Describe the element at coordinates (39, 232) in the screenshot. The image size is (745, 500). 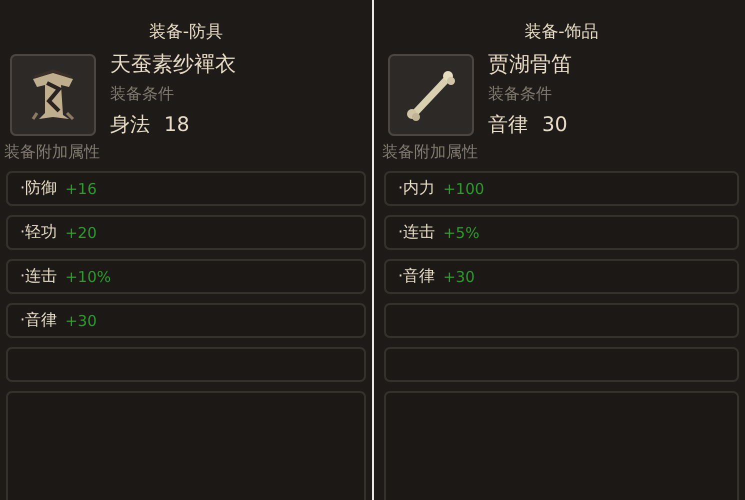
I see `attribute-name: ·轻功` at that location.